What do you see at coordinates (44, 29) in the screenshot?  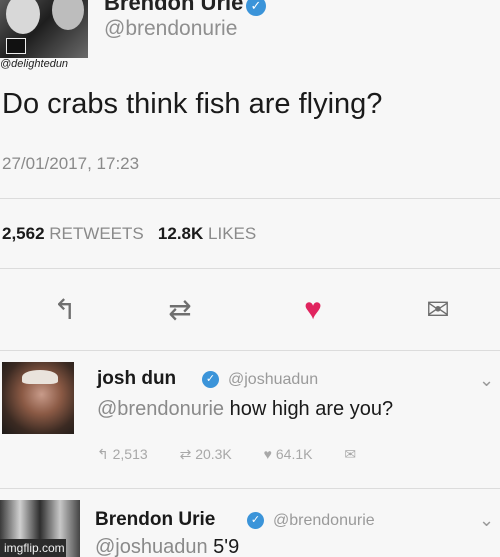 I see `author-avatar` at bounding box center [44, 29].